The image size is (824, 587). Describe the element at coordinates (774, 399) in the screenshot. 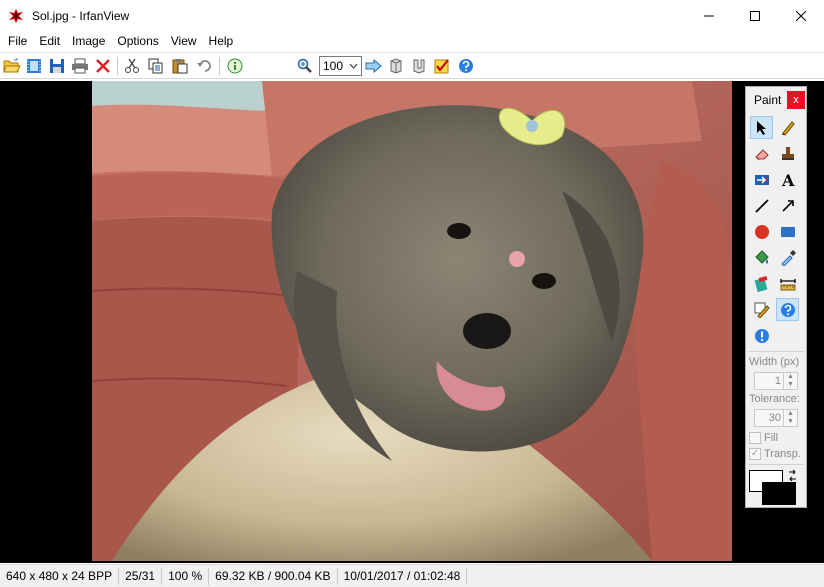

I see `tolerance-label: Tolerance:` at that location.